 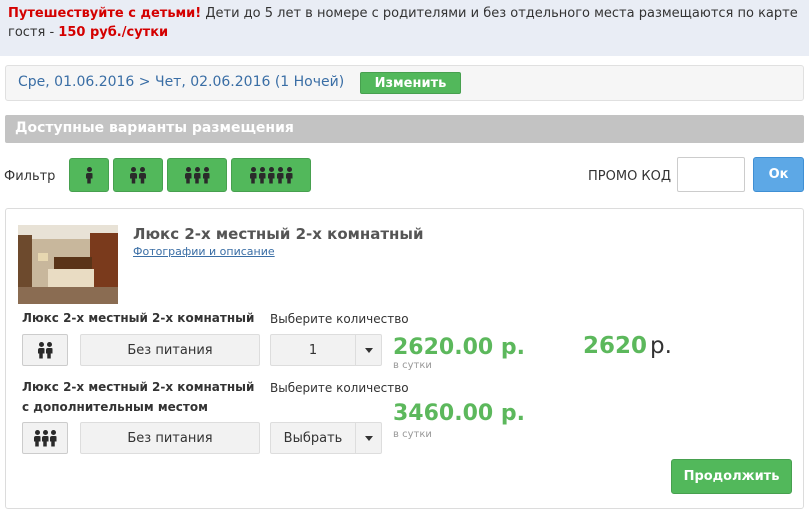 What do you see at coordinates (313, 350) in the screenshot?
I see `quantity-value: 1` at bounding box center [313, 350].